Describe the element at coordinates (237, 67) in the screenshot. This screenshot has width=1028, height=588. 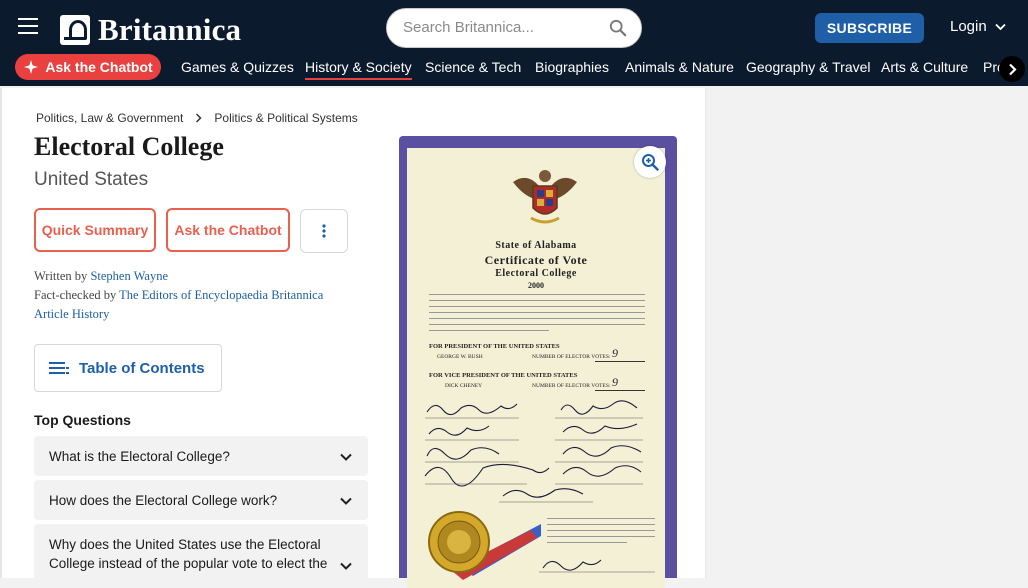
I see `nav-games-quizzes: Games & Quizzes` at that location.